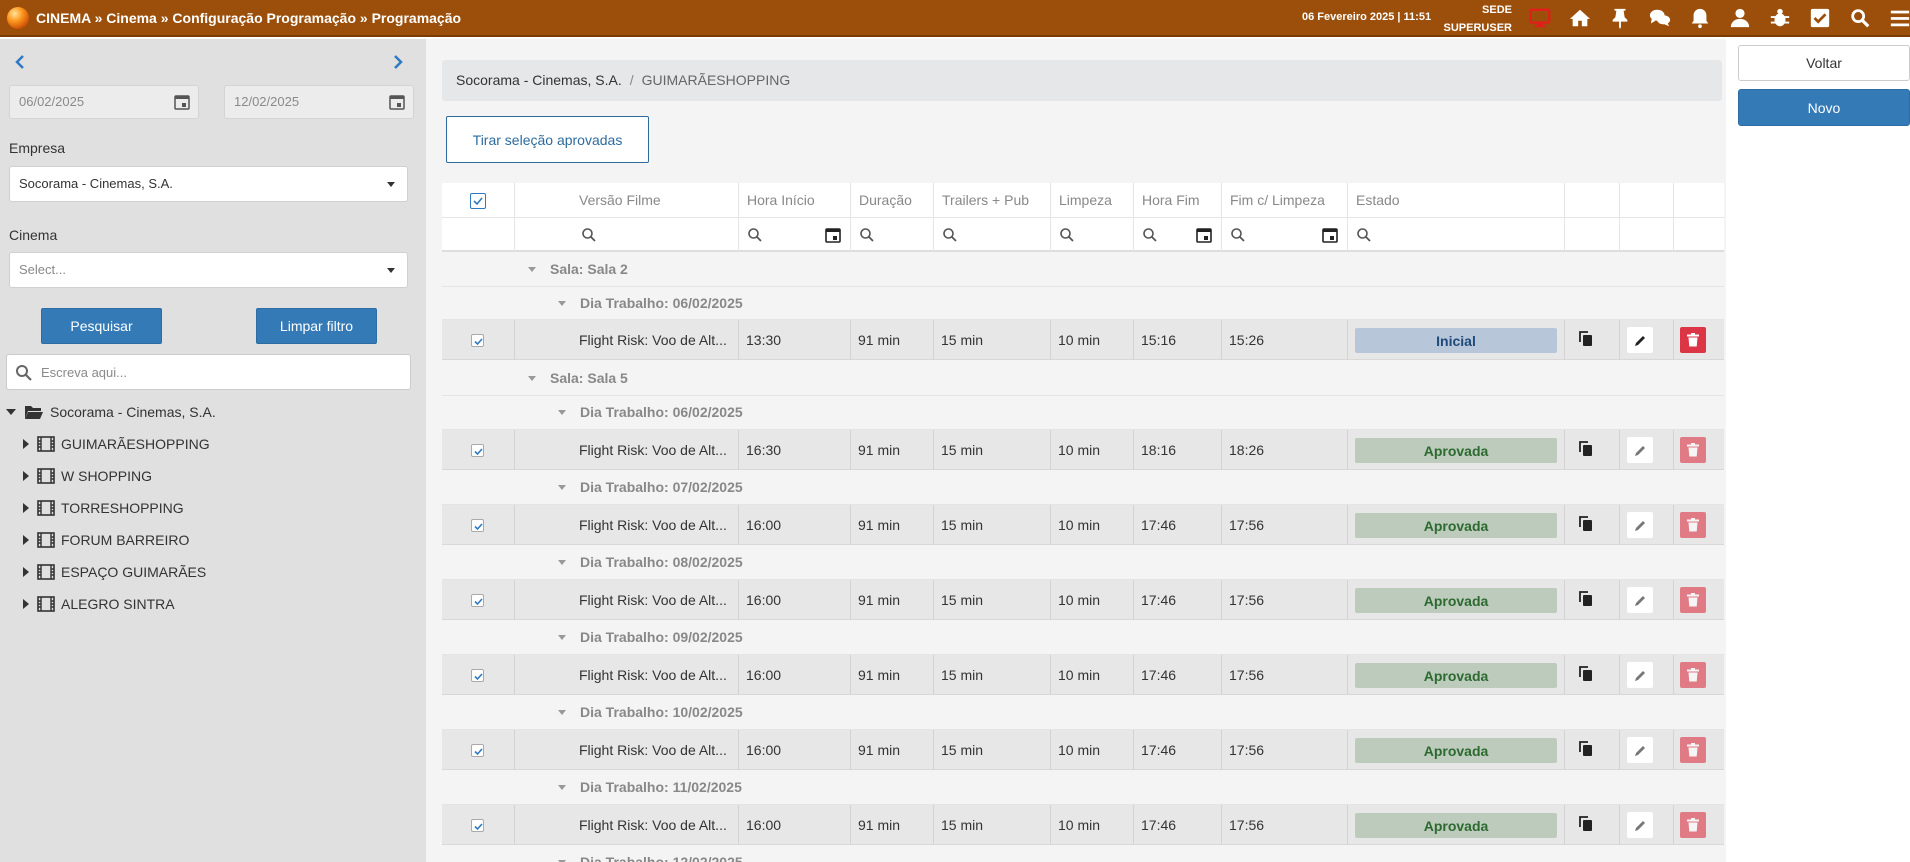 The width and height of the screenshot is (1910, 862). What do you see at coordinates (1083, 638) in the screenshot?
I see `group-row-day: Dia Trabalho: 09/02/2025` at bounding box center [1083, 638].